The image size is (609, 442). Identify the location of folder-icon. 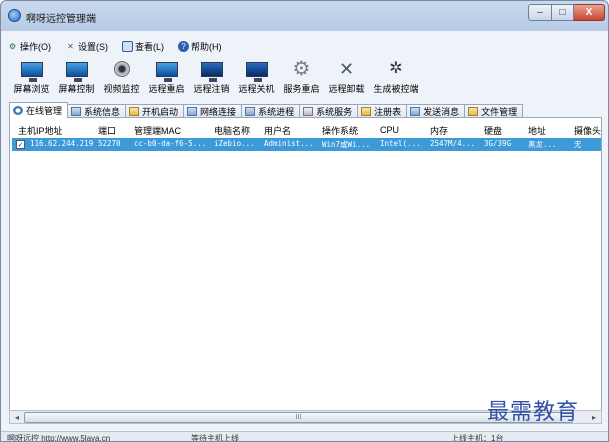
(134, 111).